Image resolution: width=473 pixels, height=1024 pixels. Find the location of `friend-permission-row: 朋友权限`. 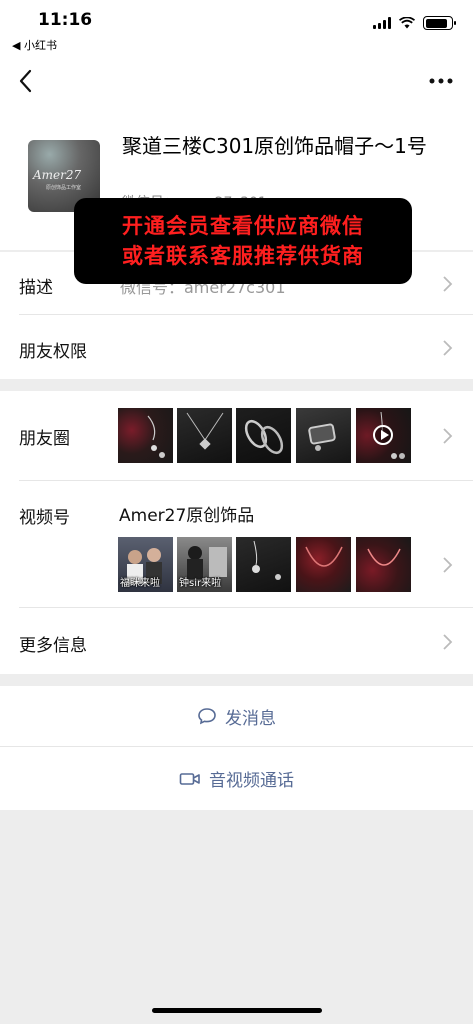

friend-permission-row: 朋友权限 is located at coordinates (236, 347).